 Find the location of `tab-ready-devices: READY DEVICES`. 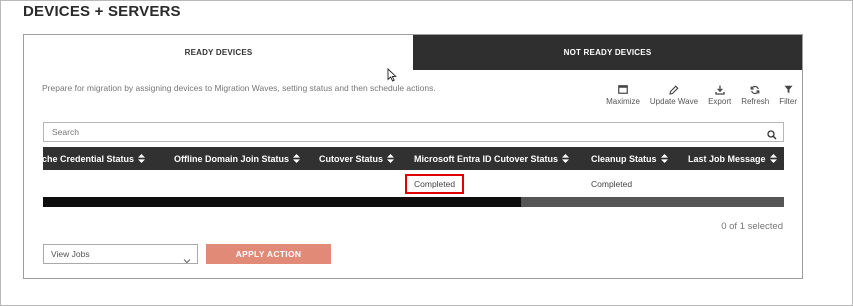

tab-ready-devices: READY DEVICES is located at coordinates (218, 52).